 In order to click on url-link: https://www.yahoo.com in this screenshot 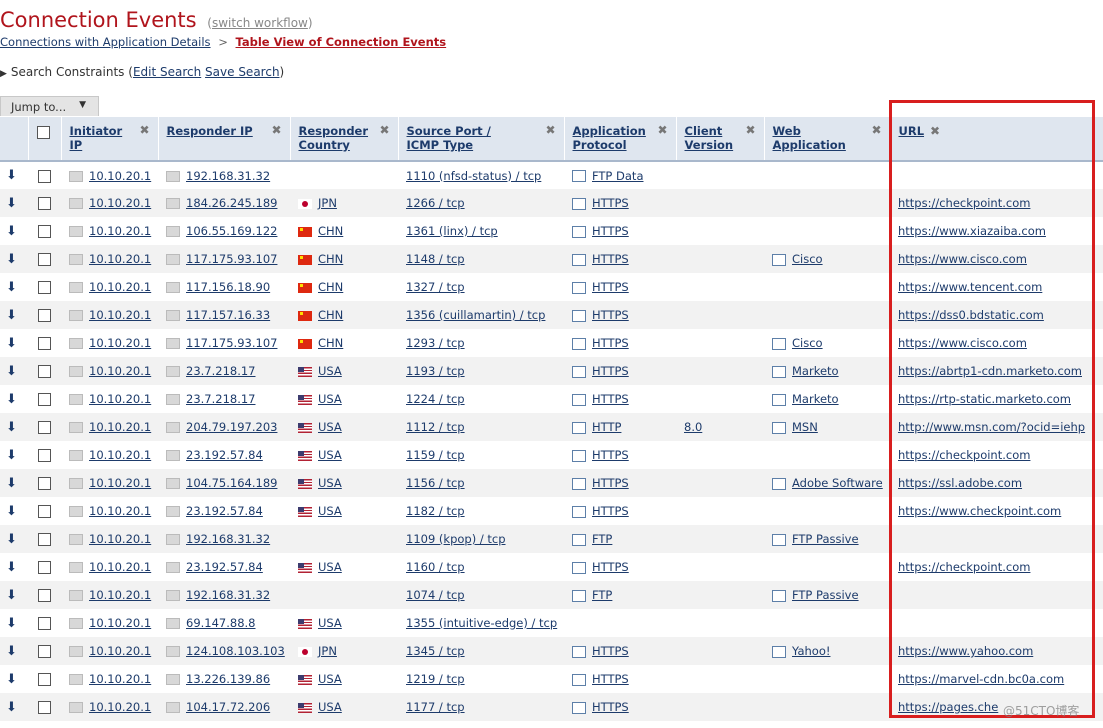, I will do `click(965, 651)`.